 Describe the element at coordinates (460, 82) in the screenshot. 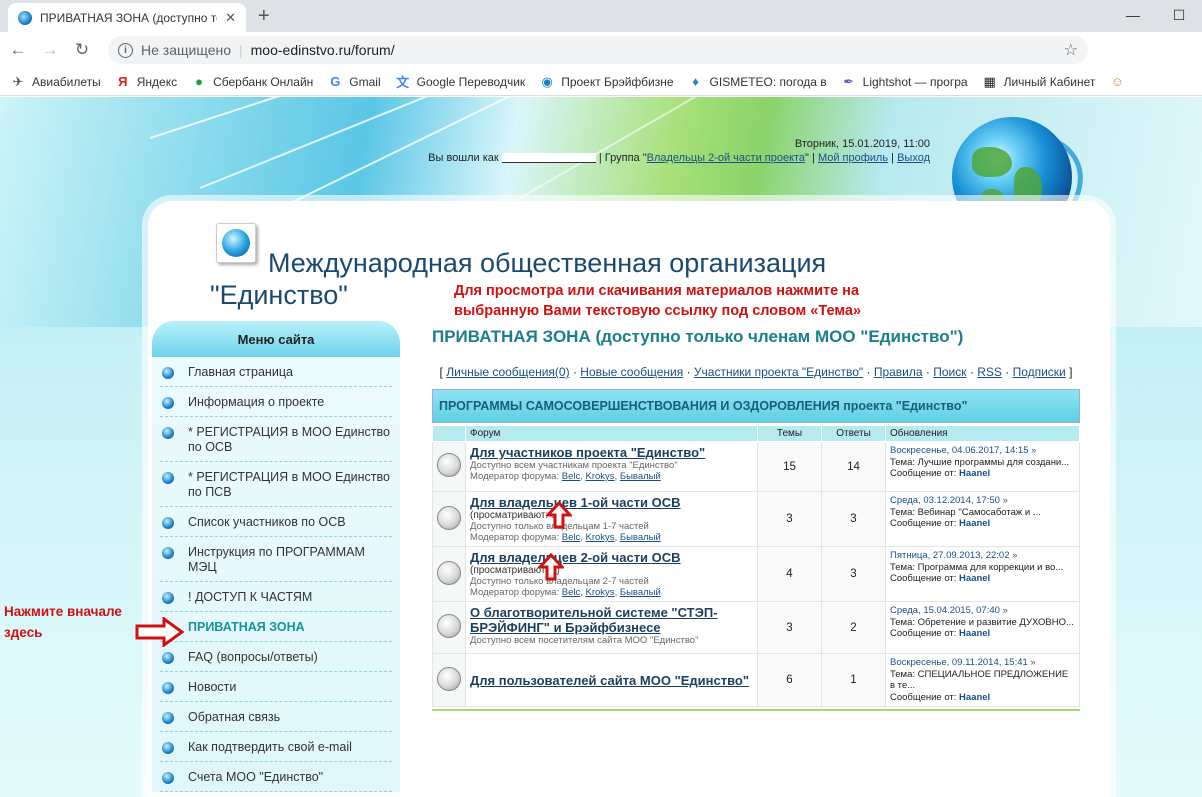

I see `bookmark-item: 文 Google Переводчик` at that location.